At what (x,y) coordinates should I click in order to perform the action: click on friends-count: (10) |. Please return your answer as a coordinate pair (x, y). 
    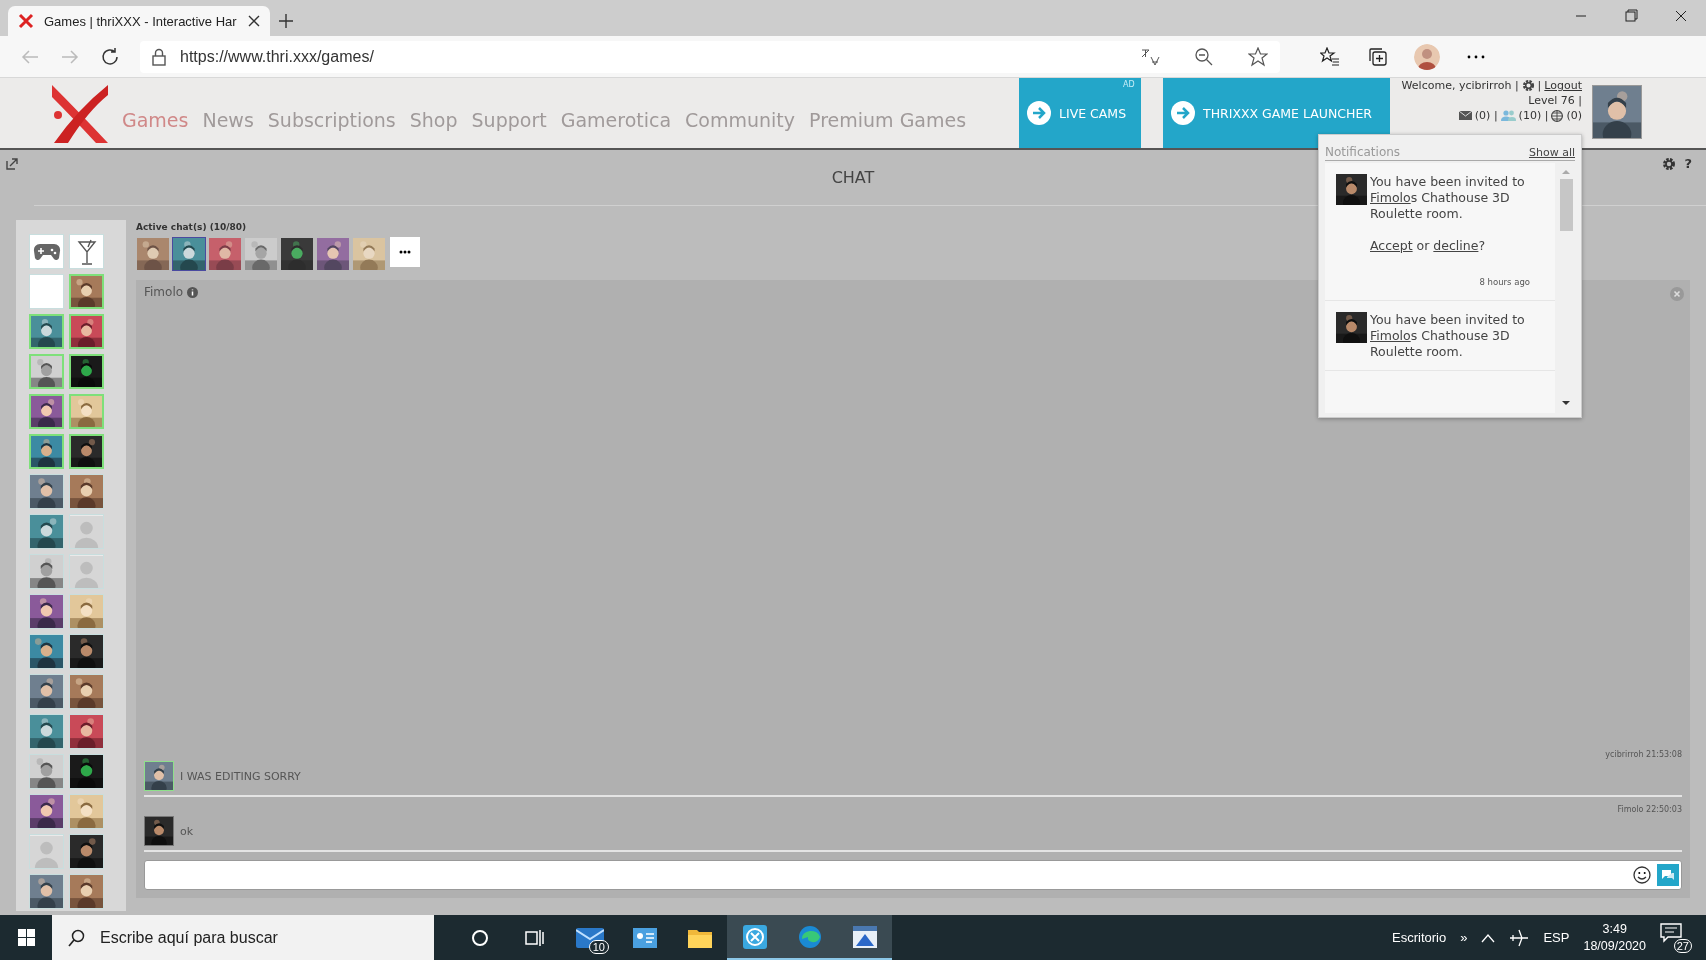
    Looking at the image, I should click on (1533, 115).